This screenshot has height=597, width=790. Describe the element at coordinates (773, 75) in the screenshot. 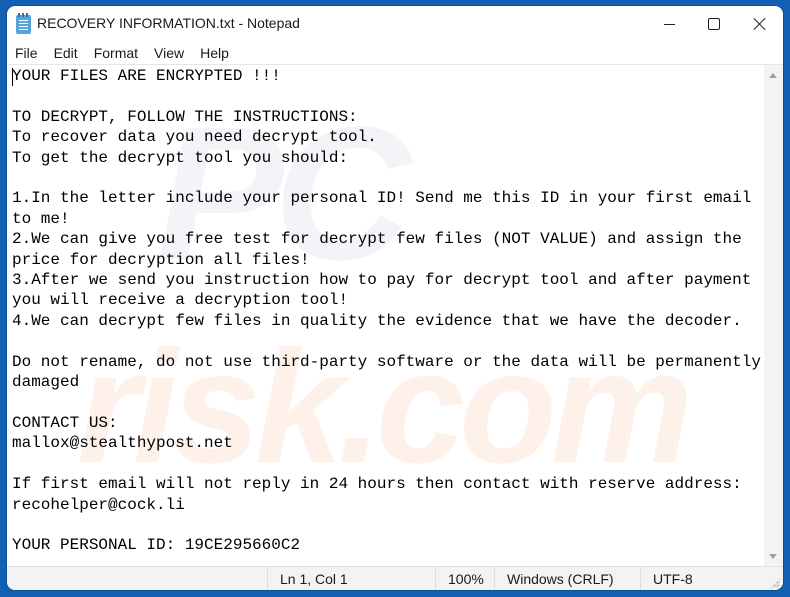

I see `scroll-up-icon` at that location.